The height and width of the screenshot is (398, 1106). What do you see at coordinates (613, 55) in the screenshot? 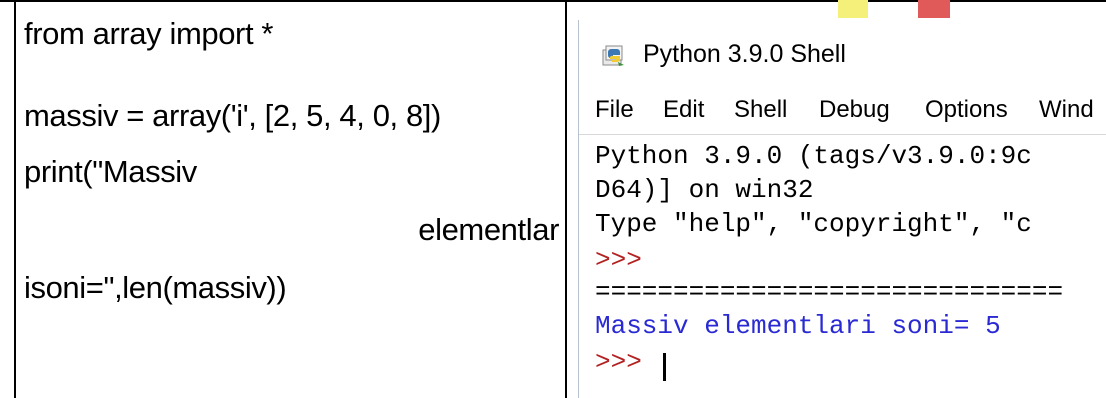
I see `python-shell-icon` at bounding box center [613, 55].